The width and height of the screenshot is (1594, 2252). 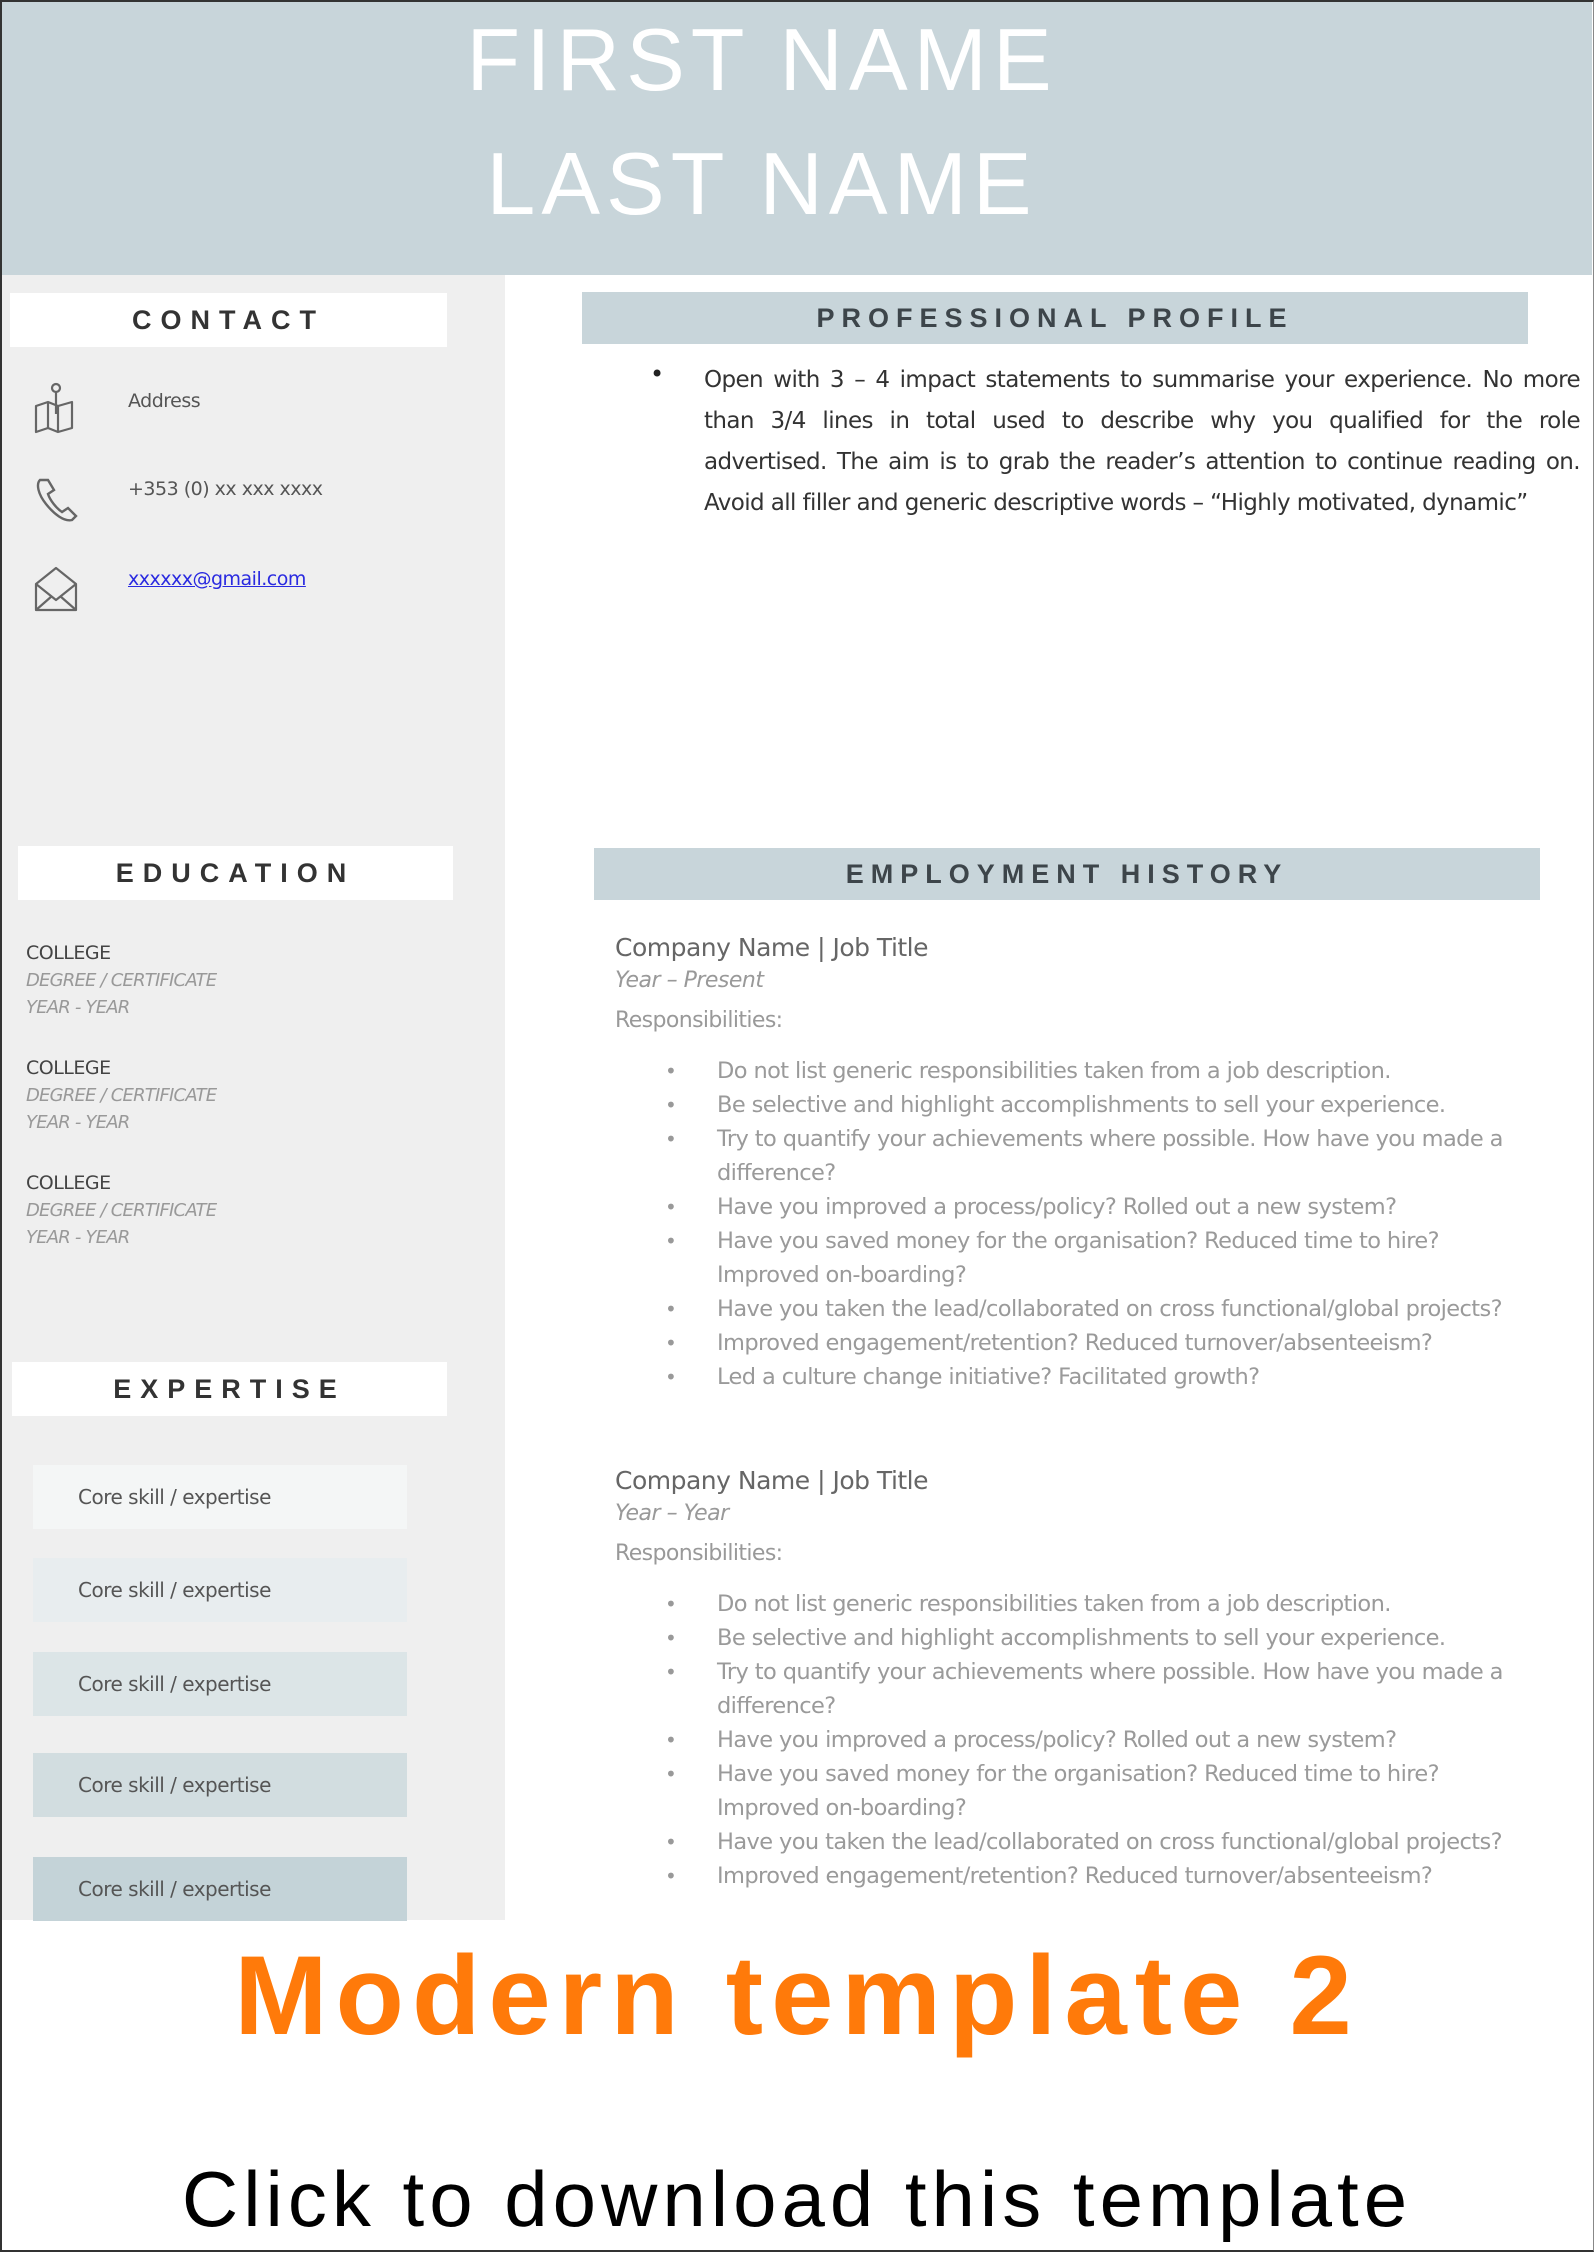 I want to click on download-link: Click to download this template, so click(x=797, y=2199).